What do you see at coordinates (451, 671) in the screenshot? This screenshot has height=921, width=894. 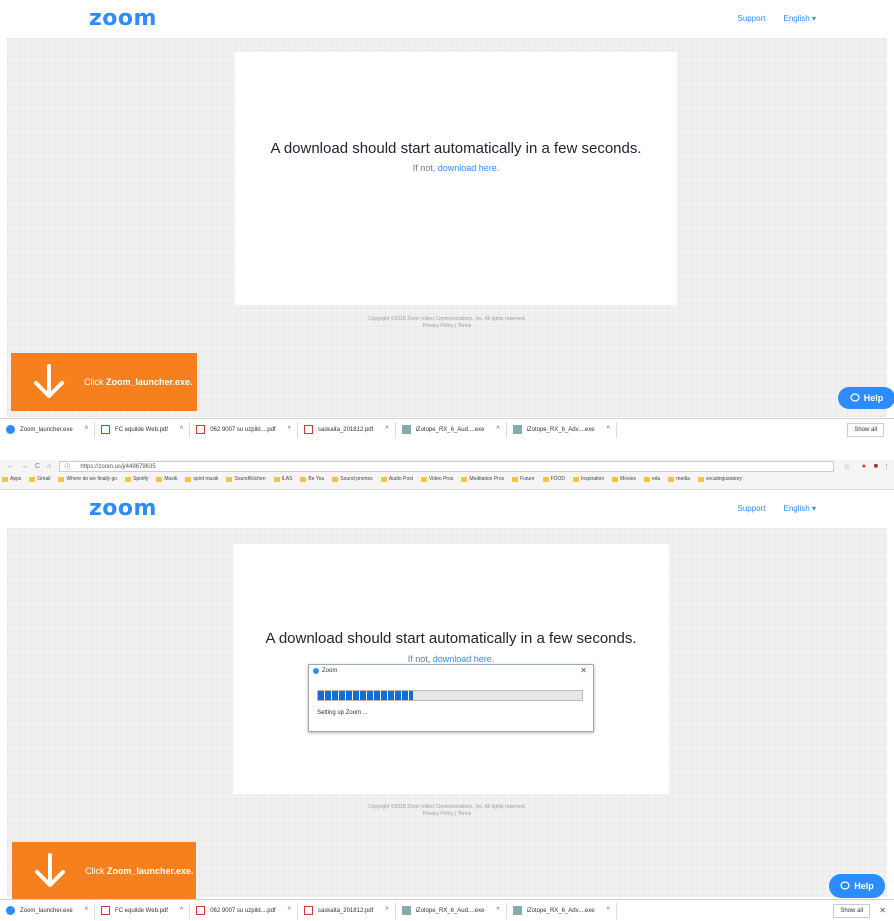 I see `dialog-titlebar: Zoom` at bounding box center [451, 671].